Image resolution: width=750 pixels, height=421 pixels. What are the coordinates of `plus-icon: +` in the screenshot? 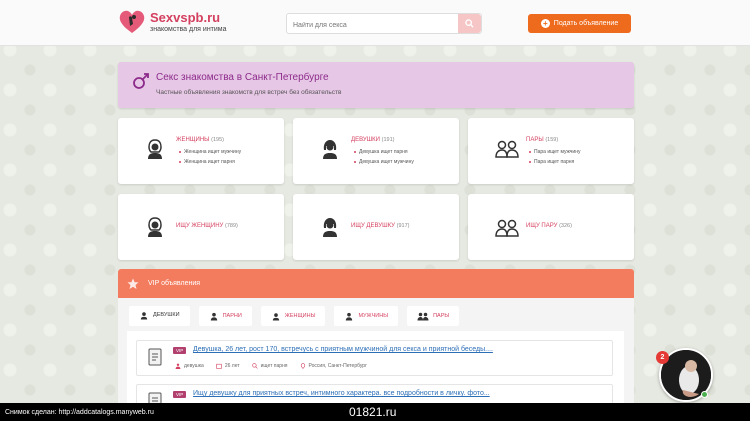 It's located at (545, 23).